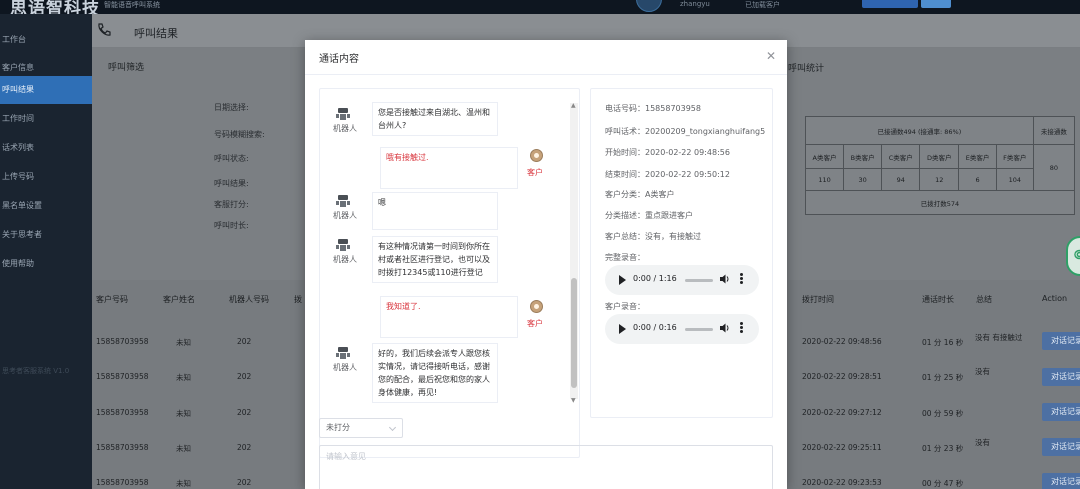  Describe the element at coordinates (771, 56) in the screenshot. I see `close-icon: ✕` at that location.